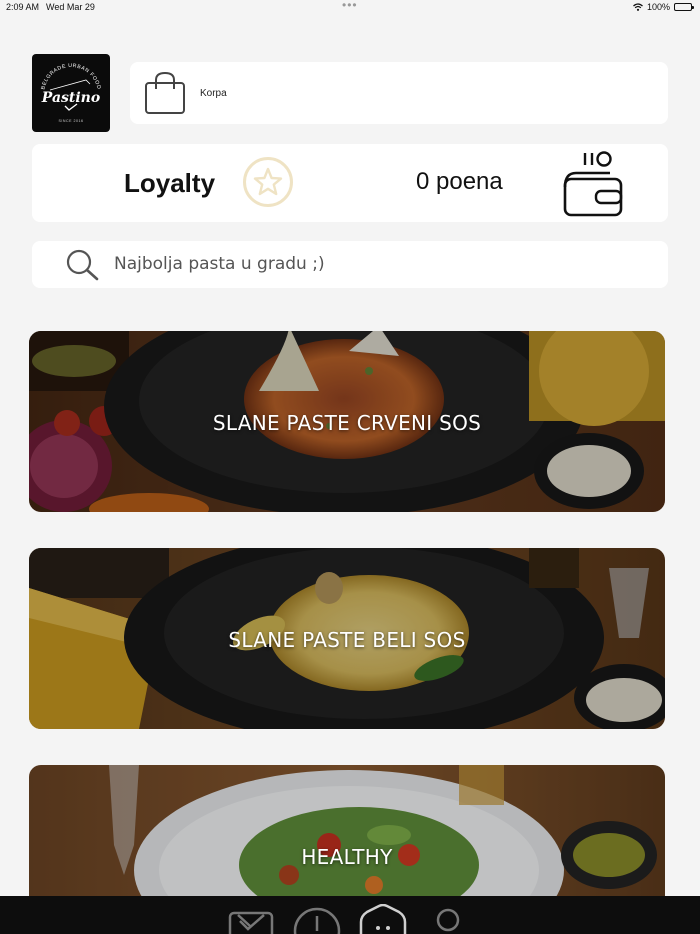  What do you see at coordinates (459, 181) in the screenshot?
I see `loyalty-points: 0 poena` at bounding box center [459, 181].